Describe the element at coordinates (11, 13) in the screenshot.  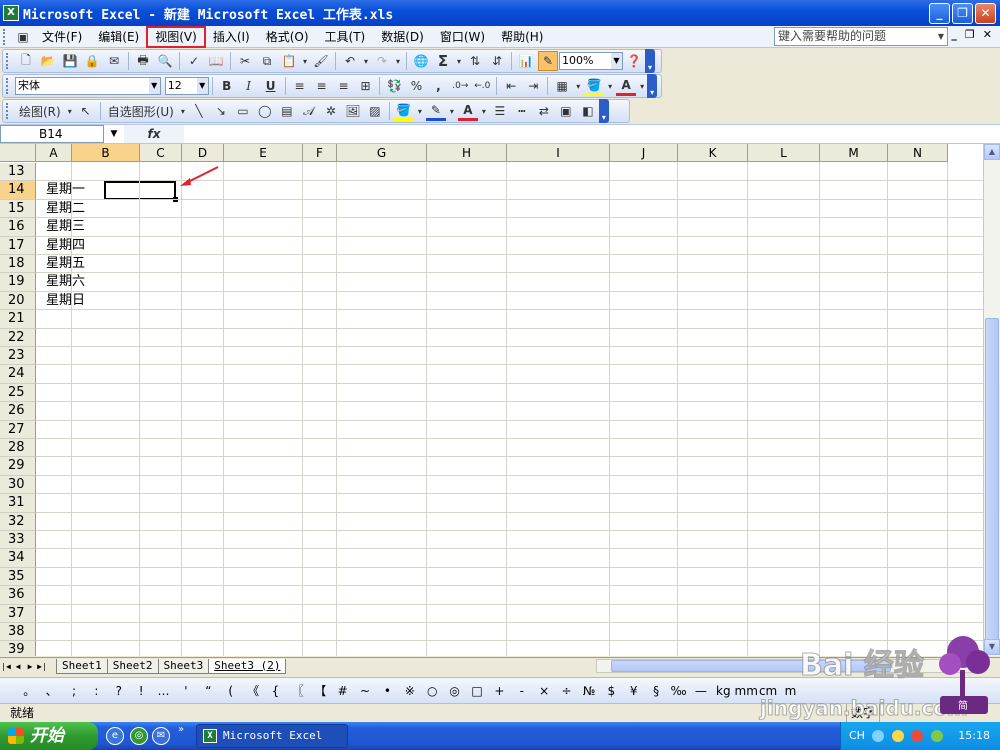
I see `excel-app-icon: X` at that location.